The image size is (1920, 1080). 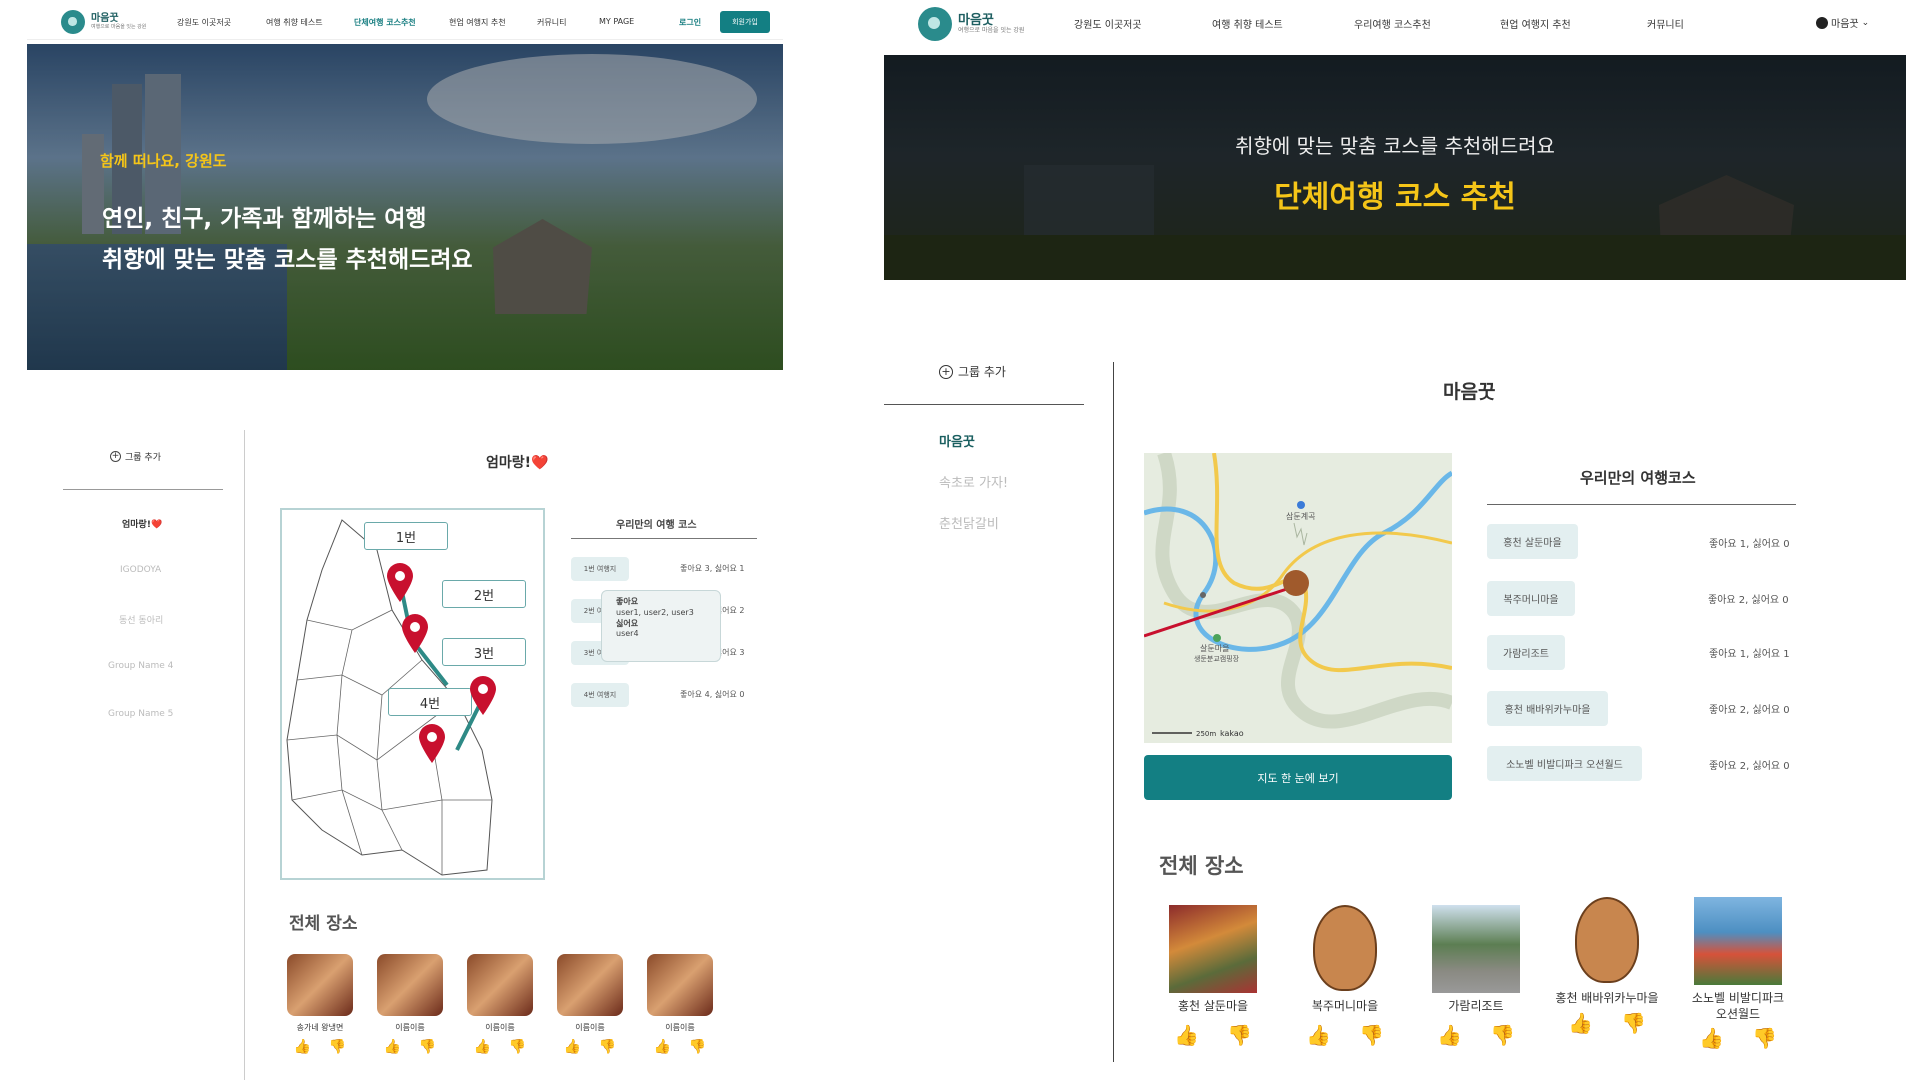 What do you see at coordinates (969, 522) in the screenshot?
I see `sidebar-group: 춘천닭갈비` at bounding box center [969, 522].